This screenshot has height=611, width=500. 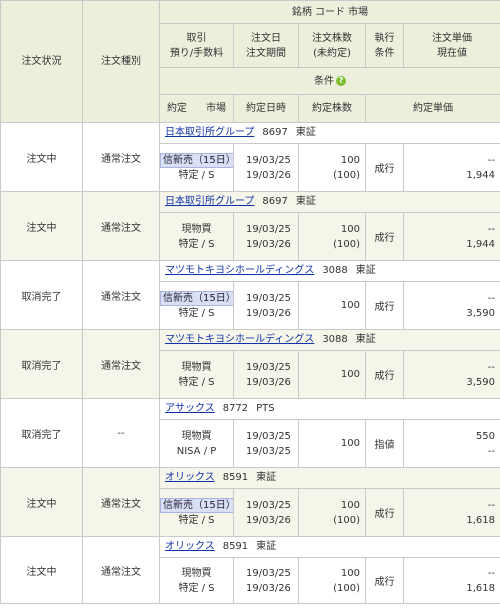 What do you see at coordinates (481, 175) in the screenshot?
I see `current-price: 1,944` at bounding box center [481, 175].